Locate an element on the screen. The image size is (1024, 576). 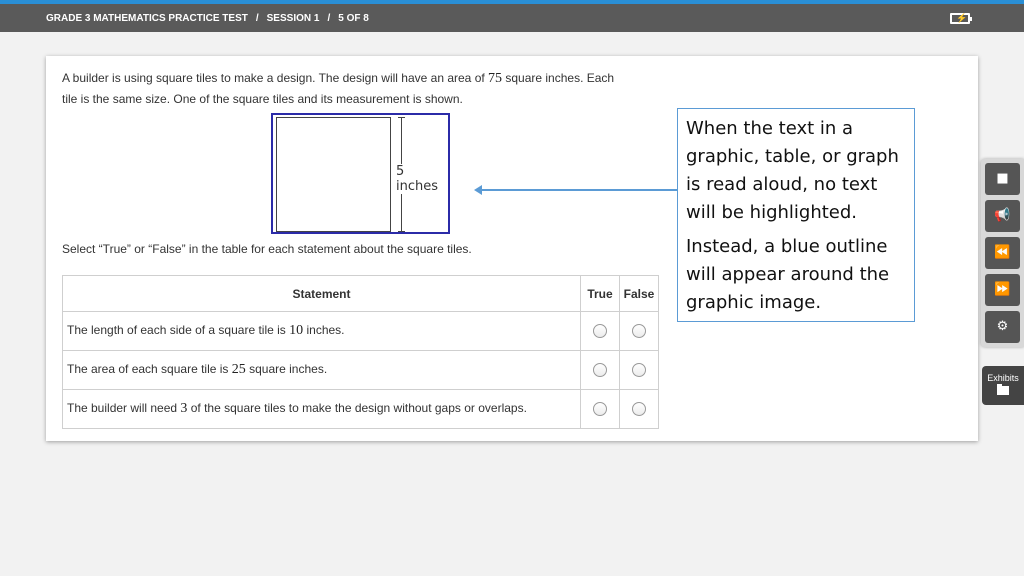
header-statement: Statement is located at coordinates (321, 293).